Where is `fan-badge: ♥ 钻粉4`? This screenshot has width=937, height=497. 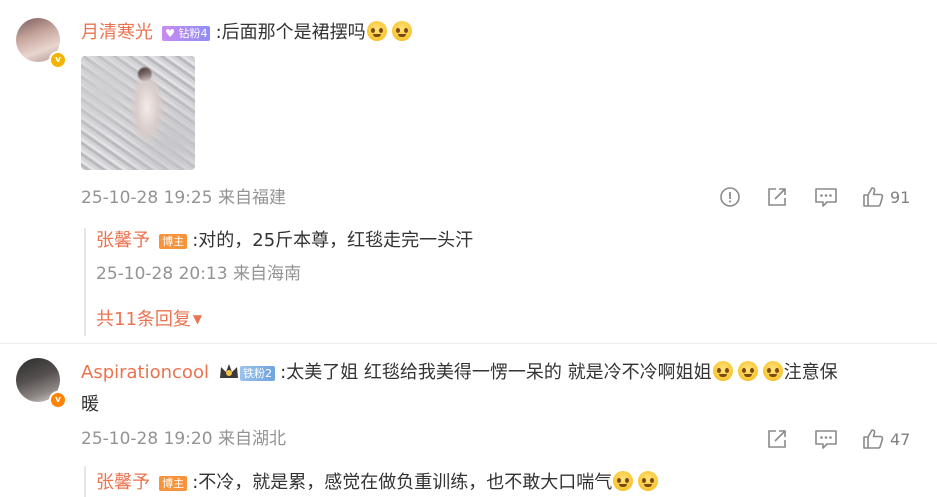 fan-badge: ♥ 钻粉4 is located at coordinates (186, 33).